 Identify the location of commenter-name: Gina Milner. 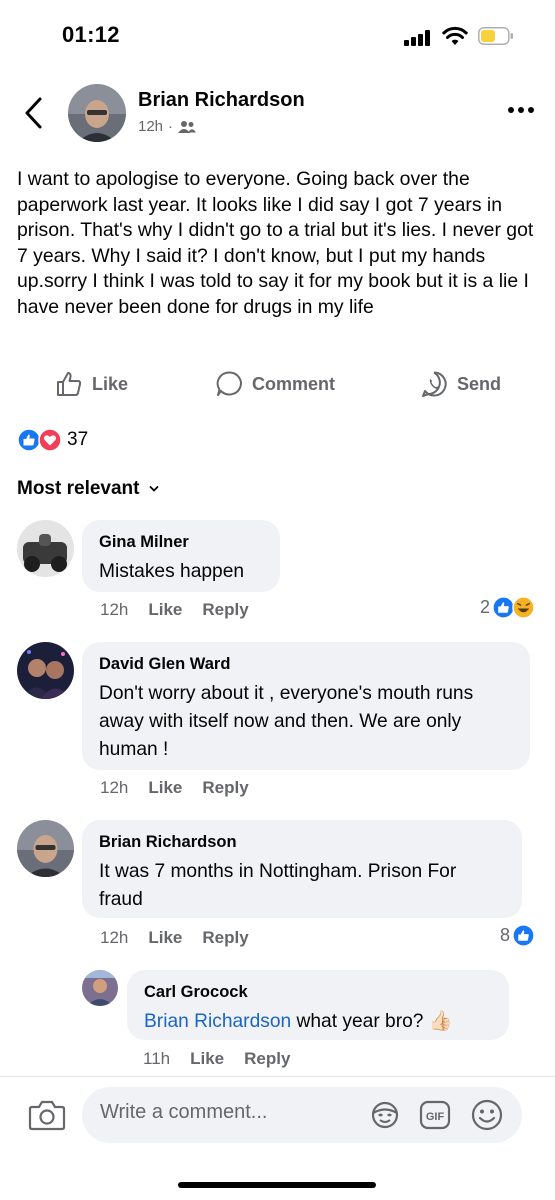
(181, 542).